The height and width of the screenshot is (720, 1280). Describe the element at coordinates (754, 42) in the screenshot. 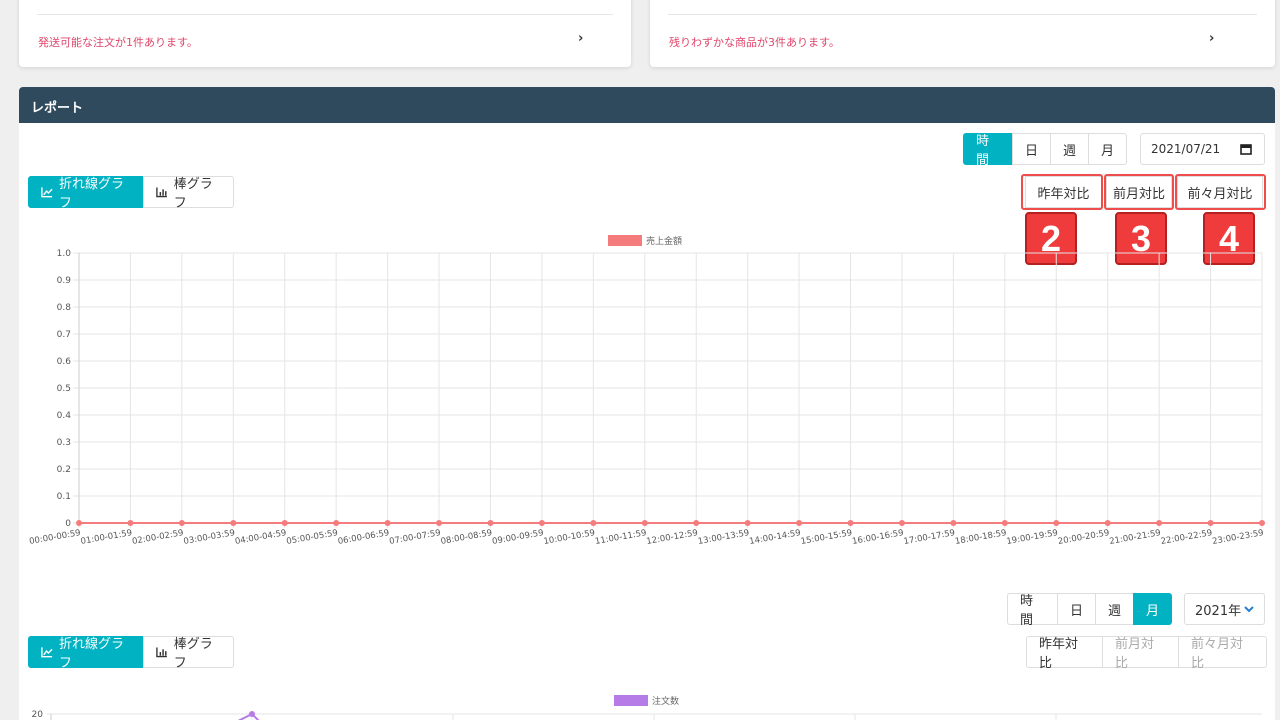

I see `low-stock-notice-link: 残りわずかな商品が3件あります。` at that location.